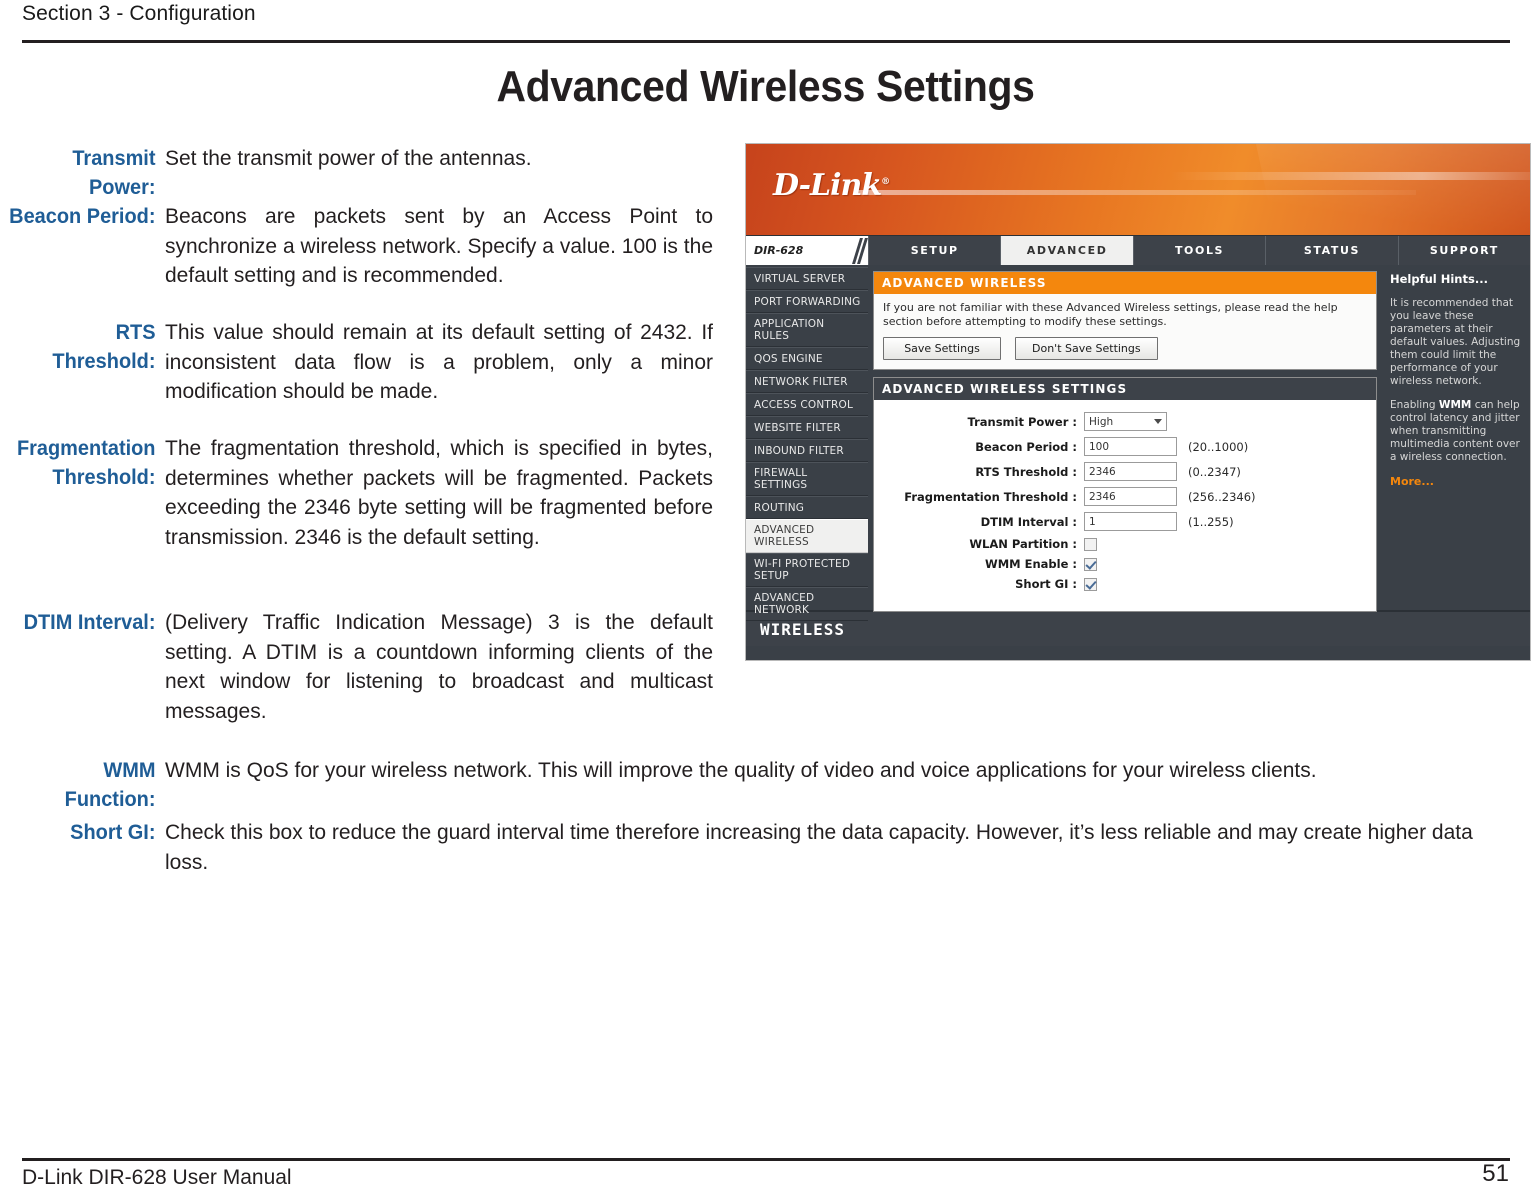  What do you see at coordinates (1130, 496) in the screenshot?
I see `fragmentation-threshold-input: 2346` at bounding box center [1130, 496].